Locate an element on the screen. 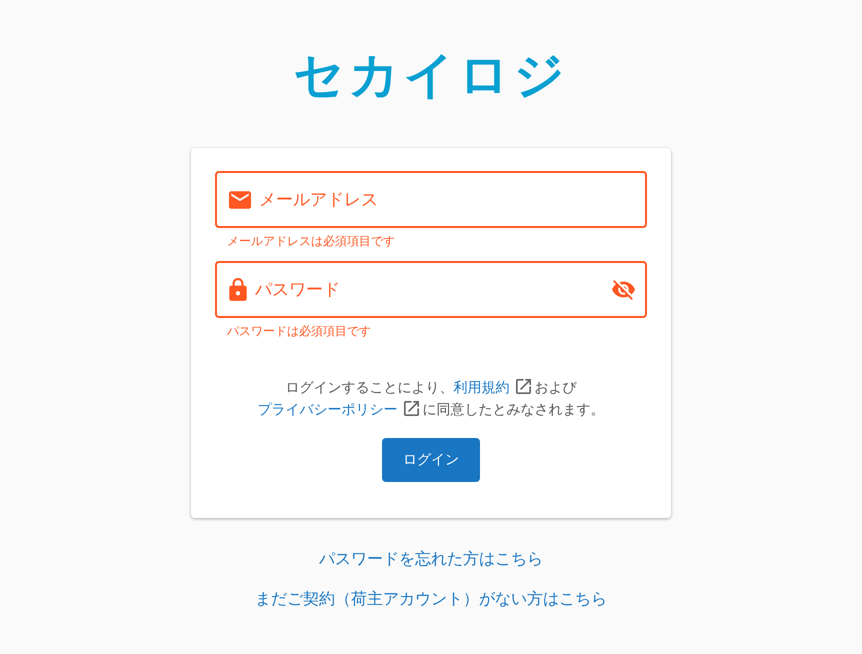 The height and width of the screenshot is (654, 862). logo: セカイロジ is located at coordinates (431, 75).